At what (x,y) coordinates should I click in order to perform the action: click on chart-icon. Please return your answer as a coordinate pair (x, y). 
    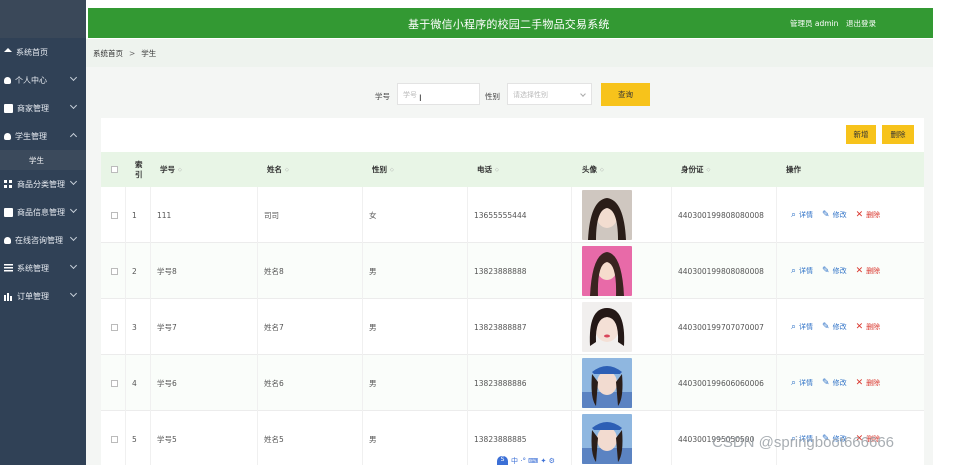
    Looking at the image, I should click on (8, 296).